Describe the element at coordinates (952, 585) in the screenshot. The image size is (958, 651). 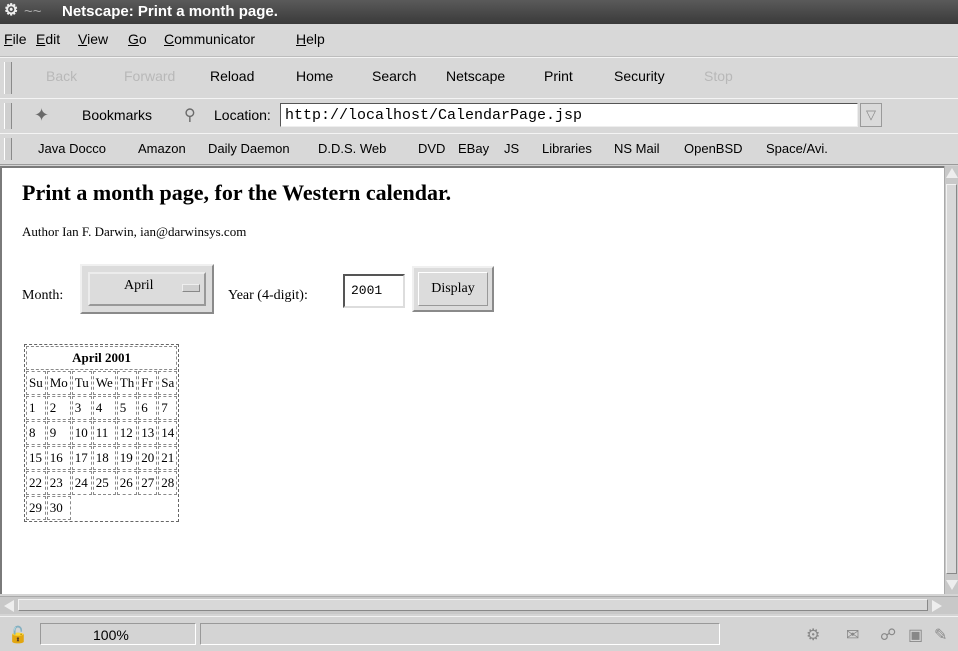
I see `scroll-down-arrow-icon` at that location.